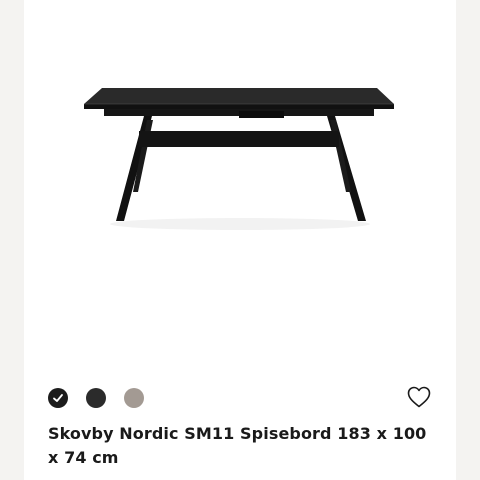 This screenshot has height=480, width=480. I want to click on swatch-black-selected, so click(58, 398).